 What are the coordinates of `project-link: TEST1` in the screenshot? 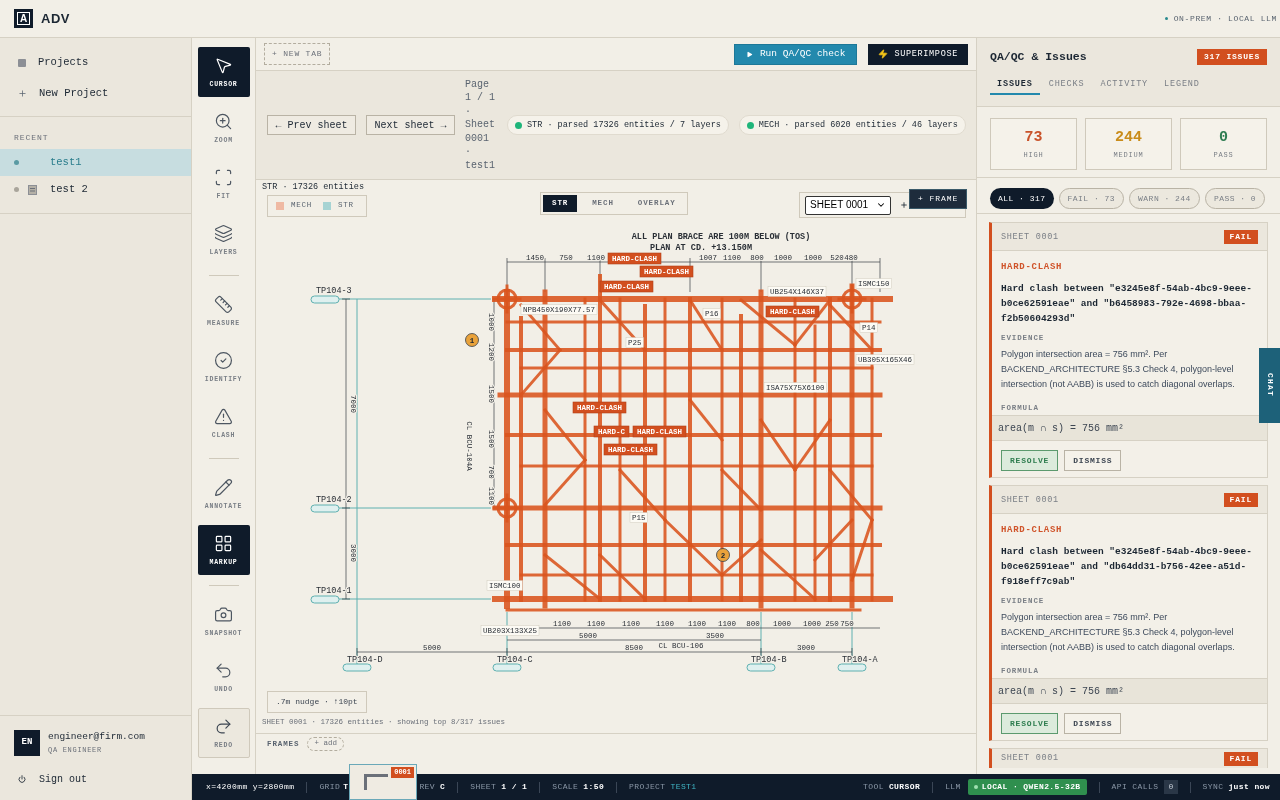 It's located at (683, 787).